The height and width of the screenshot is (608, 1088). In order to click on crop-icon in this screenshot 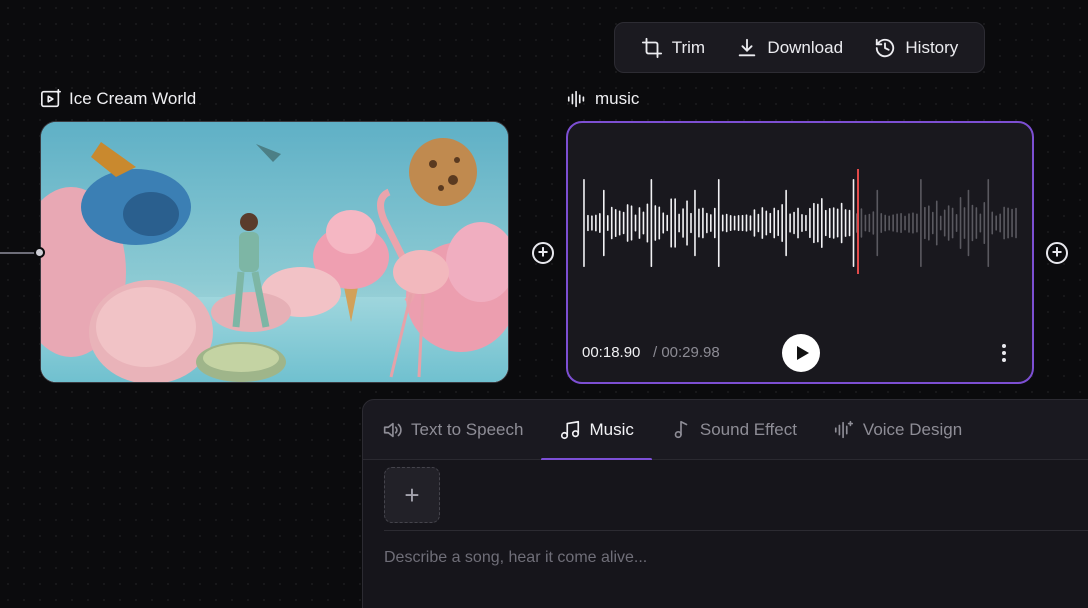, I will do `click(651, 47)`.